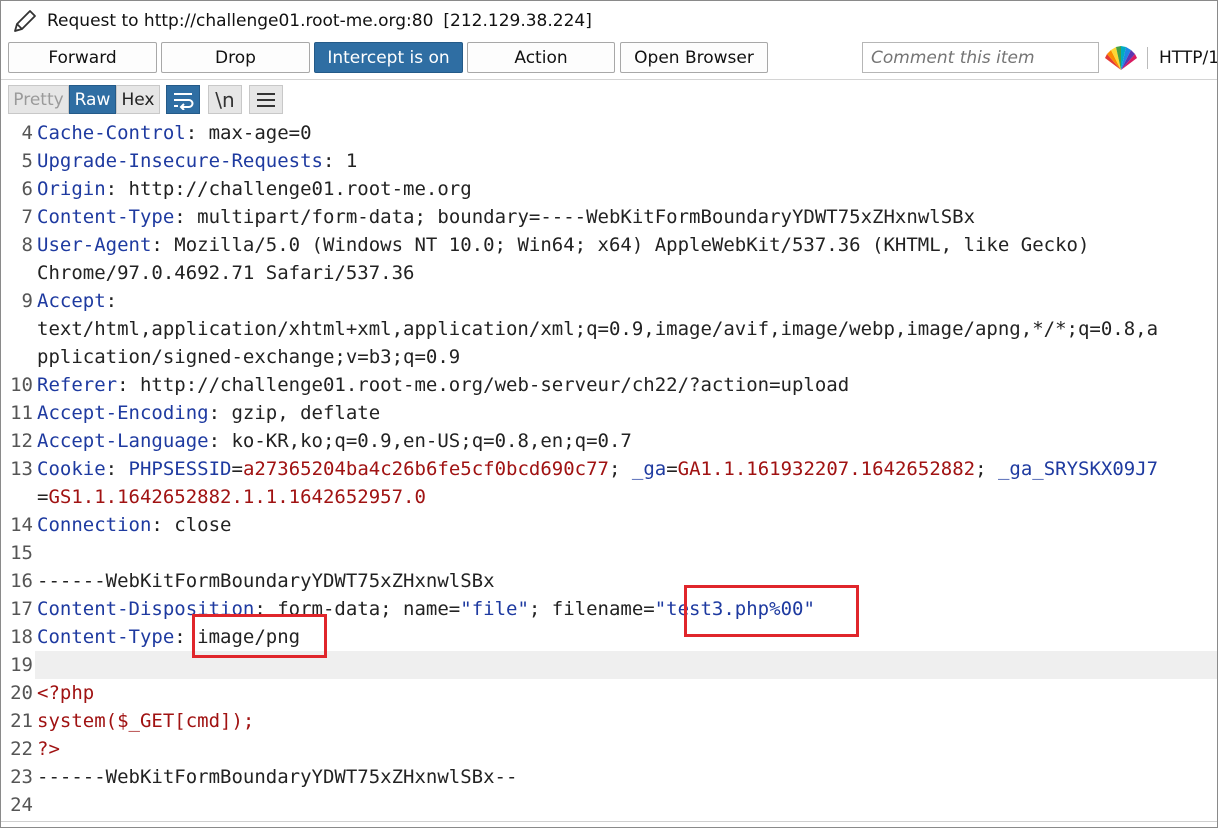 The width and height of the screenshot is (1218, 828). Describe the element at coordinates (591, 609) in the screenshot. I see `header-value: ; filename=` at that location.